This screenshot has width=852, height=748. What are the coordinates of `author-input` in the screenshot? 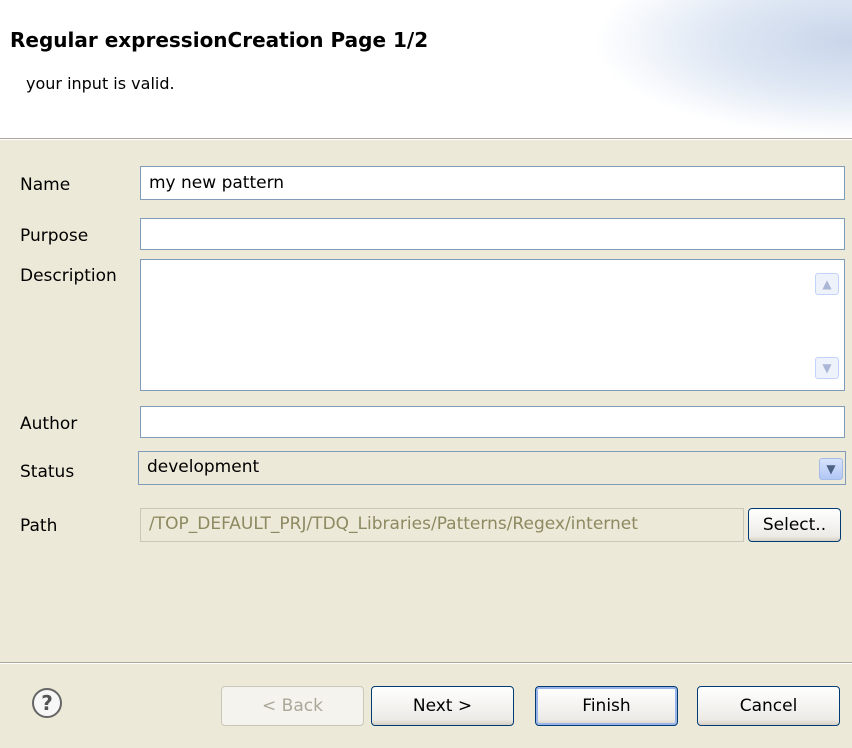 It's located at (492, 422).